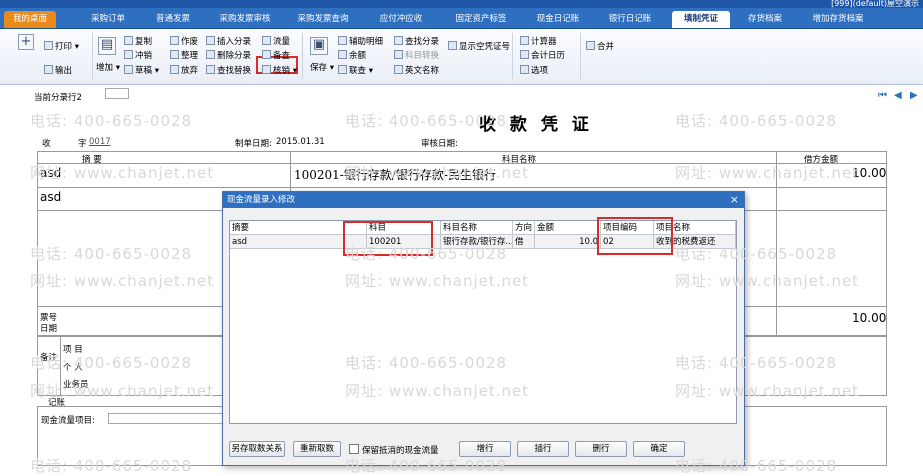 The image size is (923, 476). Describe the element at coordinates (26, 42) in the screenshot. I see `add-icon: +` at that location.